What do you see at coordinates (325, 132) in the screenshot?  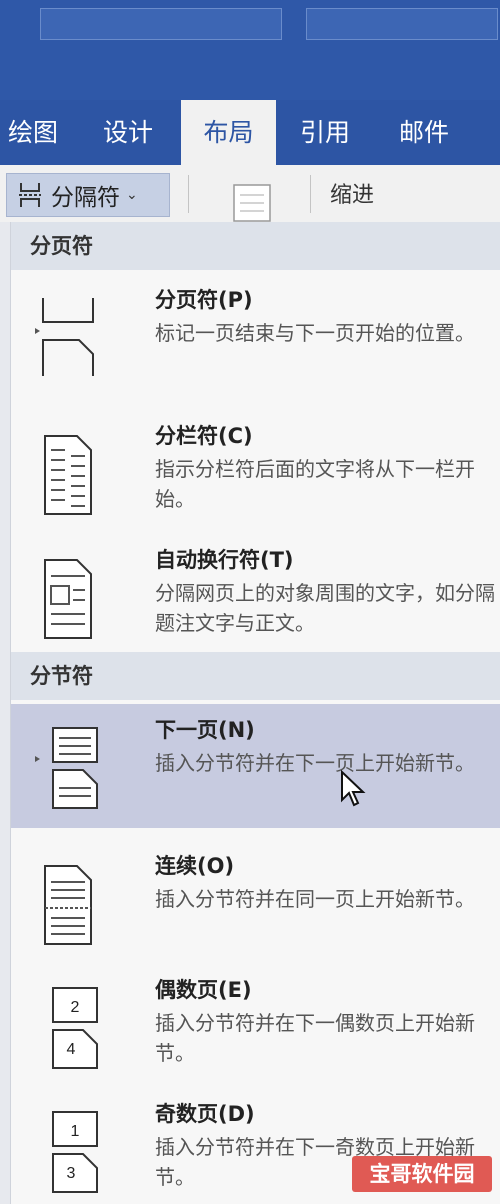 I see `tab-references: 引用` at bounding box center [325, 132].